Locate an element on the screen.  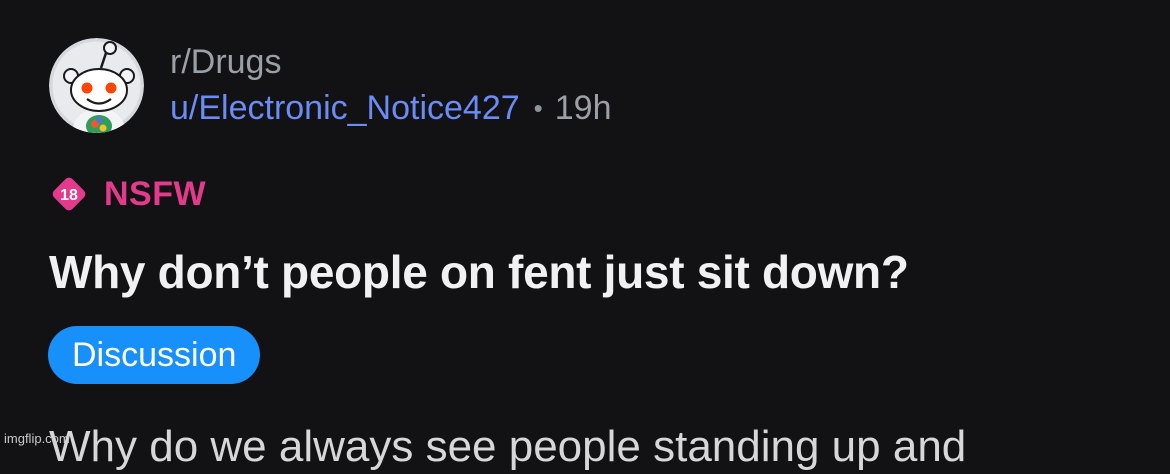
flair-badge: Discussion is located at coordinates (154, 355).